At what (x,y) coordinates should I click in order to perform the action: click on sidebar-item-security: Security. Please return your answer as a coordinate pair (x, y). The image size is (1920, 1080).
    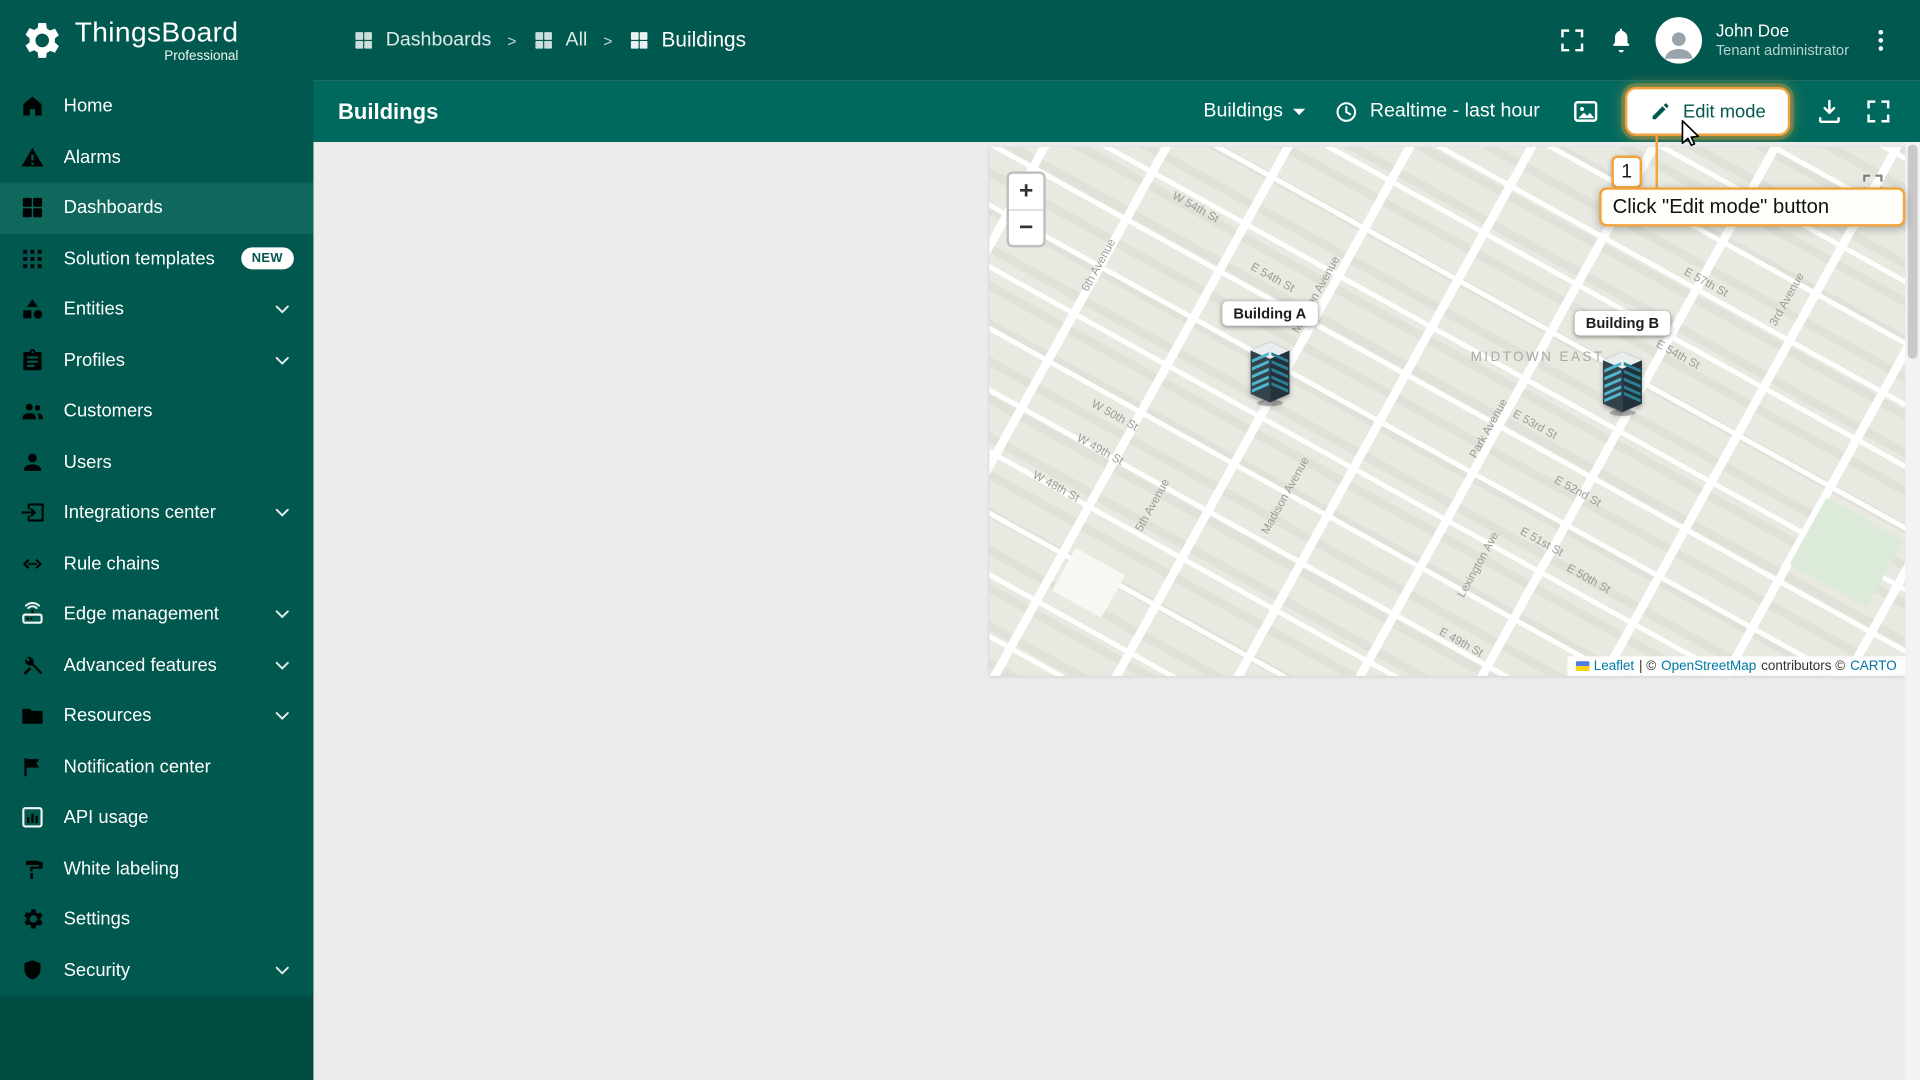
    Looking at the image, I should click on (157, 970).